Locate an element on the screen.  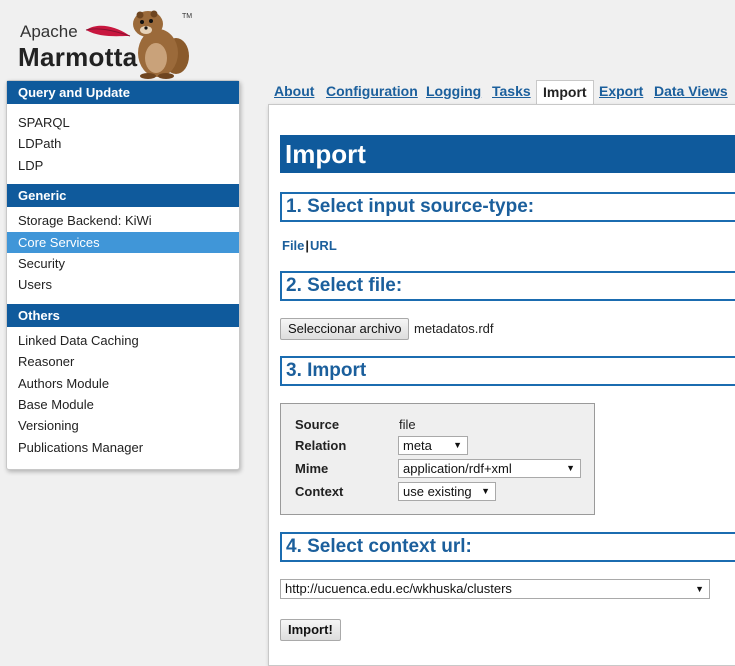
sidebar-item-security: Security is located at coordinates (123, 263).